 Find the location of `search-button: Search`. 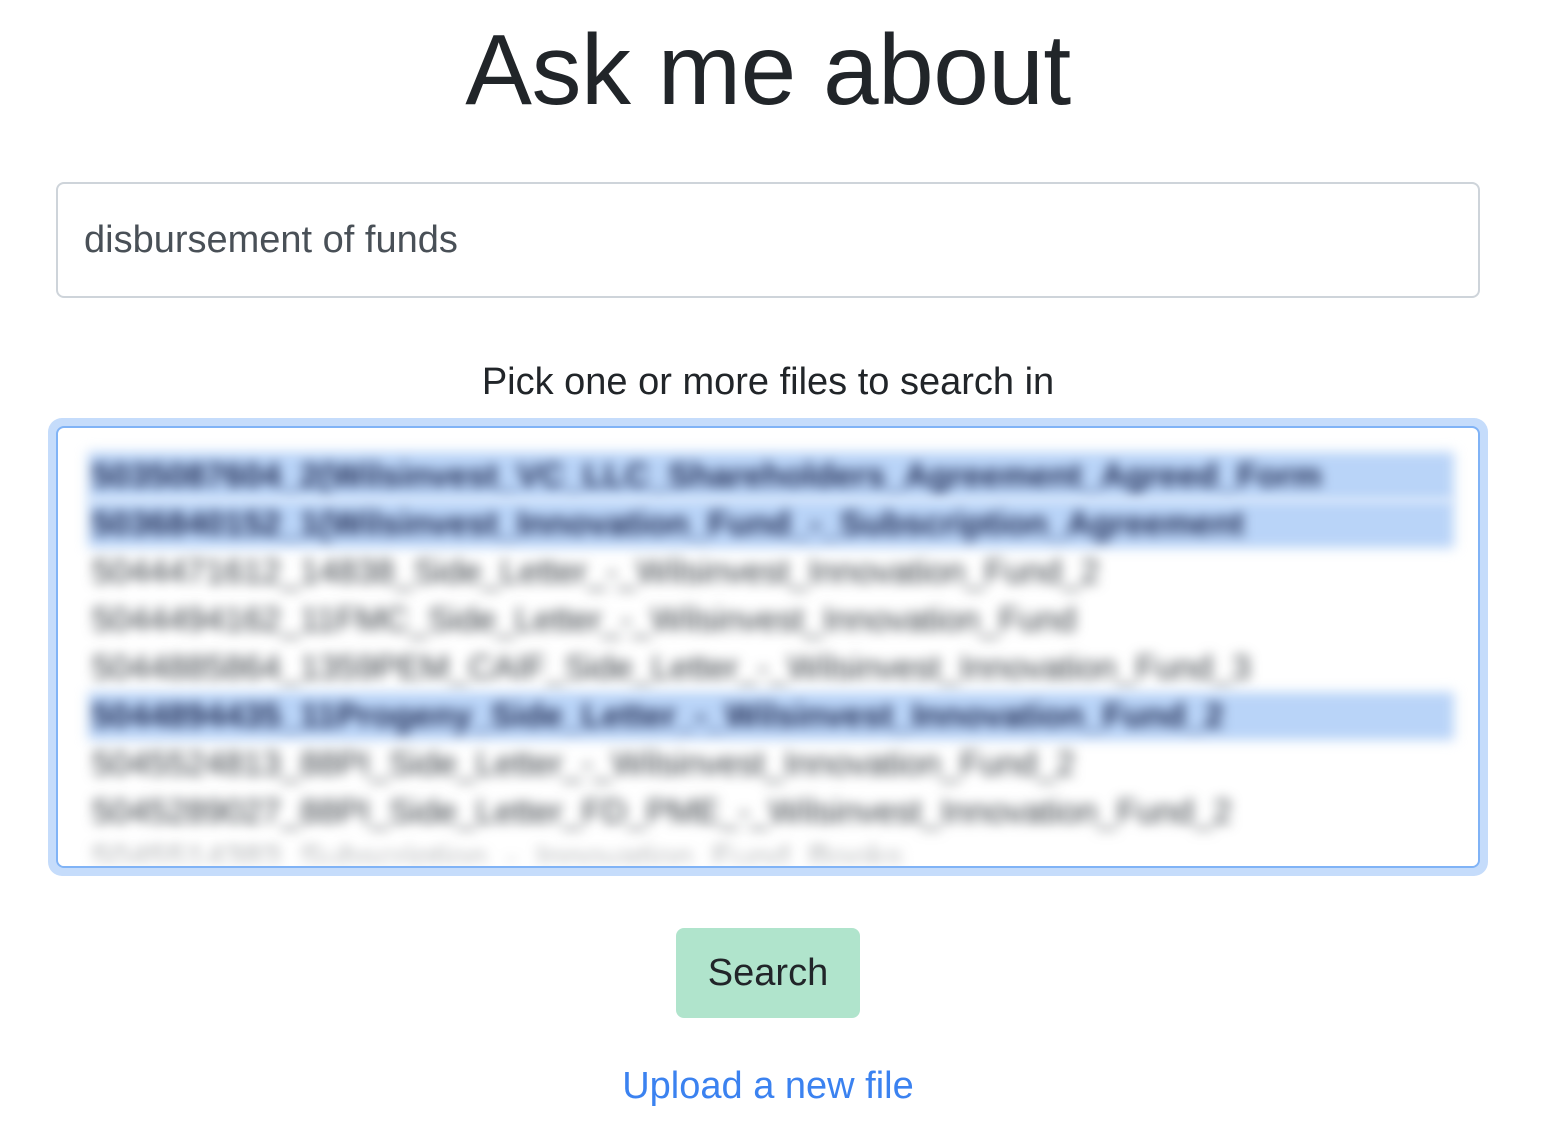

search-button: Search is located at coordinates (768, 973).